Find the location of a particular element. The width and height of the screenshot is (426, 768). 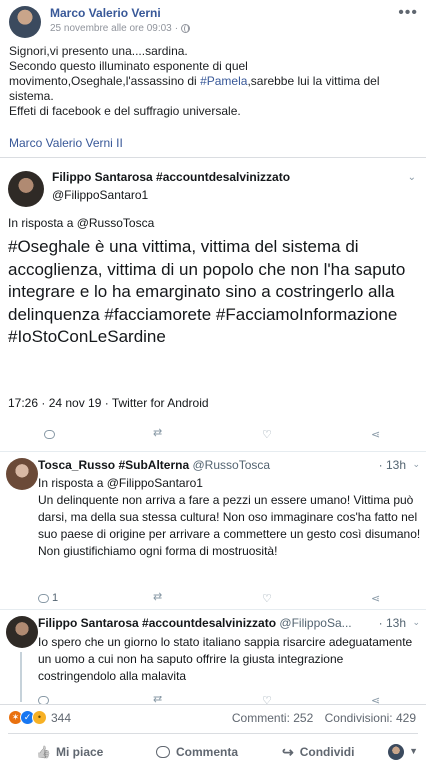

share-button: ↪ Condividi is located at coordinates (318, 752).